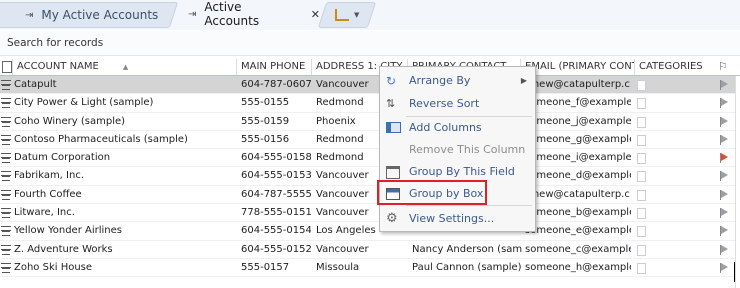 Image resolution: width=740 pixels, height=288 pixels. I want to click on cell-main-phone: 604-555-0154, so click(276, 231).